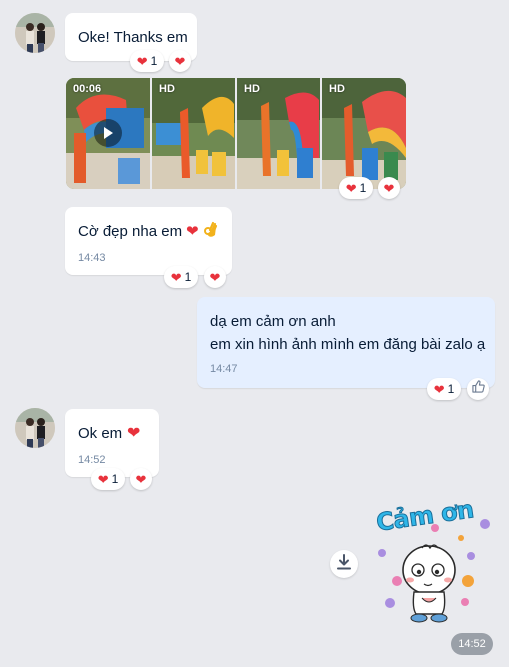 The width and height of the screenshot is (509, 667). What do you see at coordinates (92, 460) in the screenshot?
I see `message-time: 14:52` at bounding box center [92, 460].